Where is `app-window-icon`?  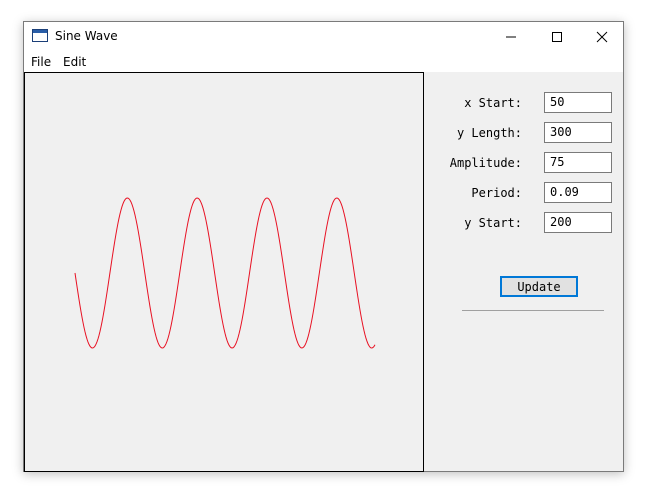 app-window-icon is located at coordinates (40, 35).